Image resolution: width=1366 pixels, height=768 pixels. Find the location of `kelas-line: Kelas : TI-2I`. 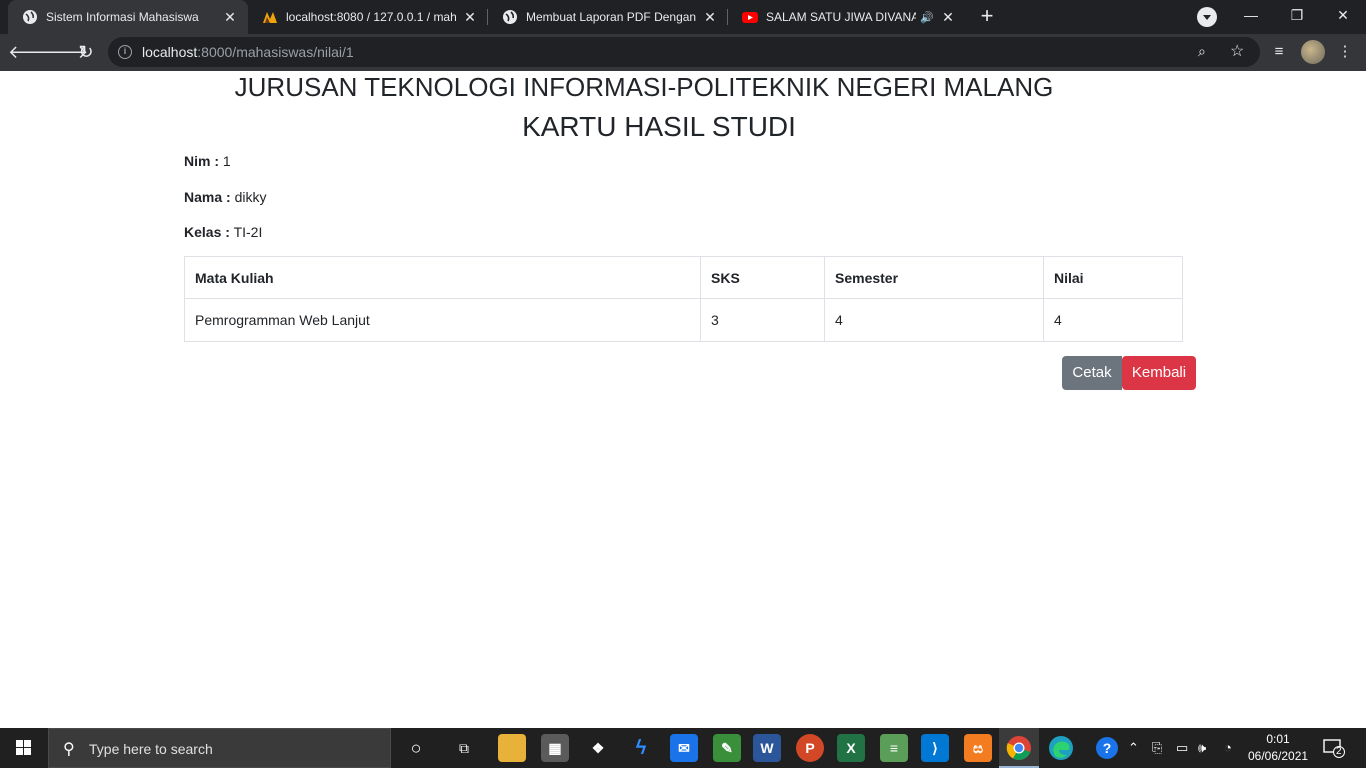

kelas-line: Kelas : TI-2I is located at coordinates (223, 232).